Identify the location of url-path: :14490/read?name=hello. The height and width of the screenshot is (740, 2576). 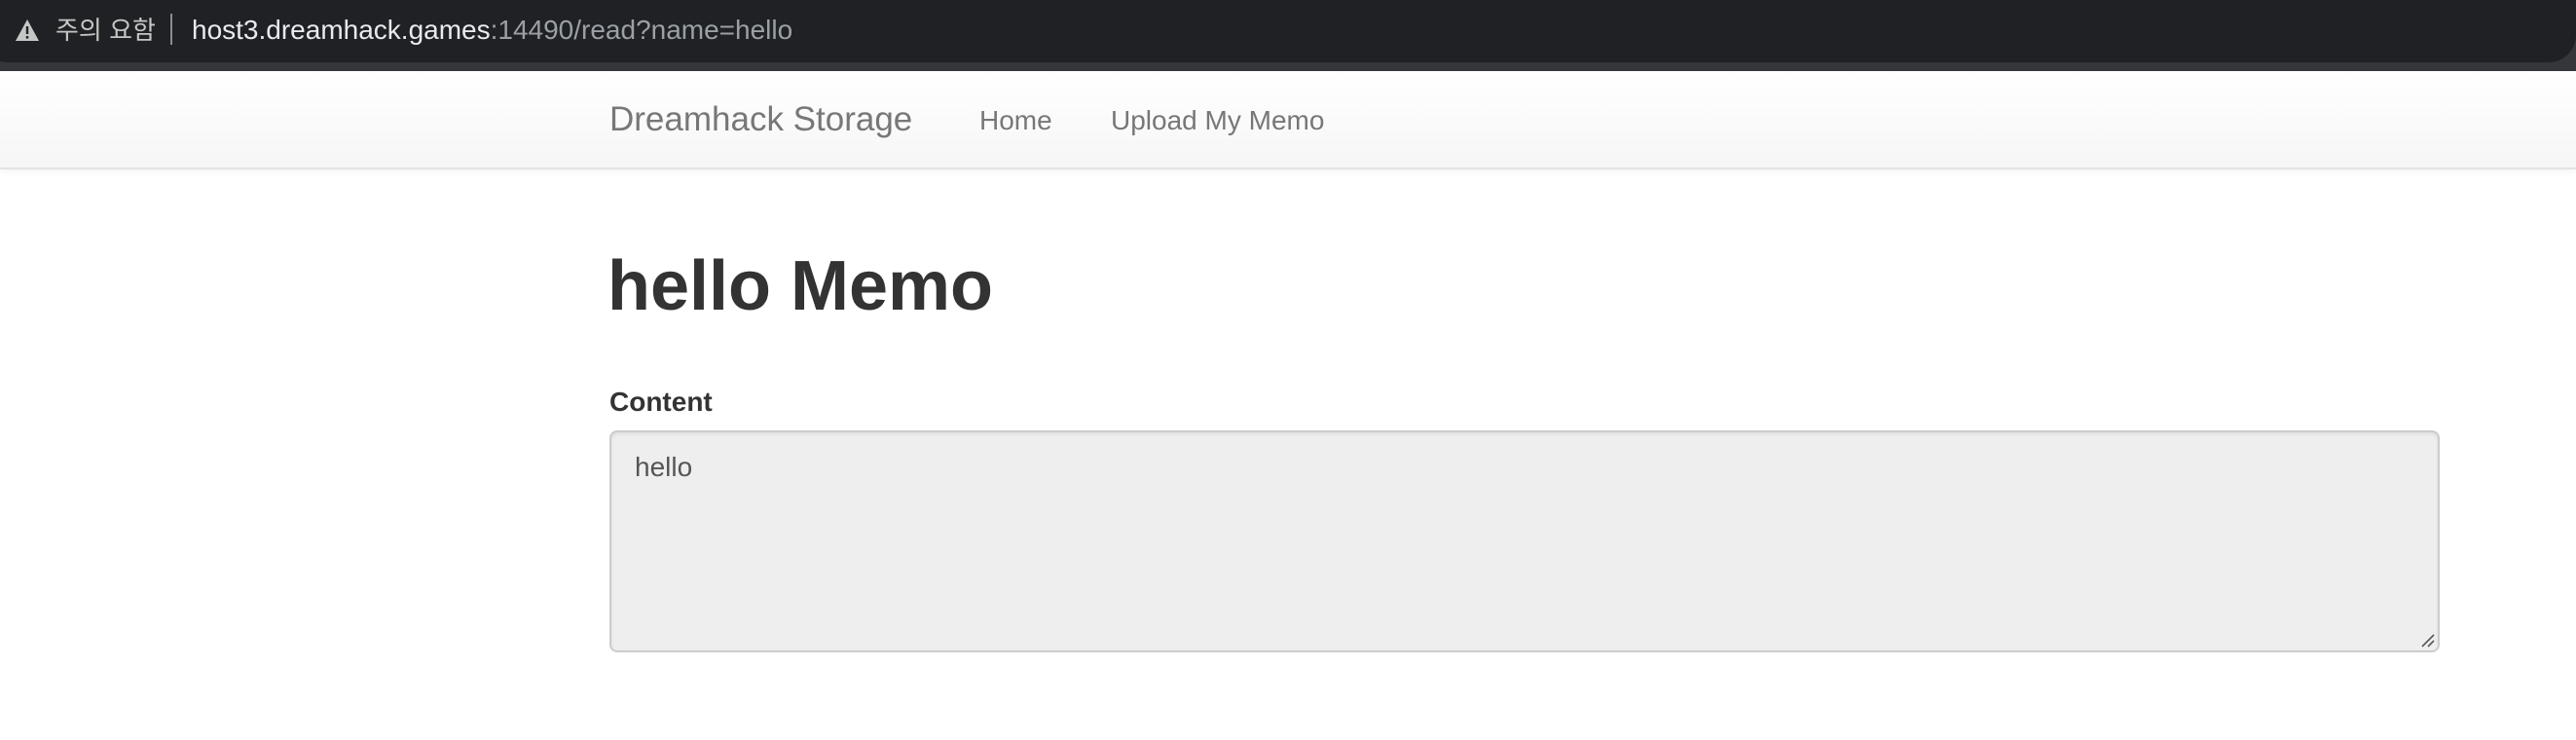
(641, 30).